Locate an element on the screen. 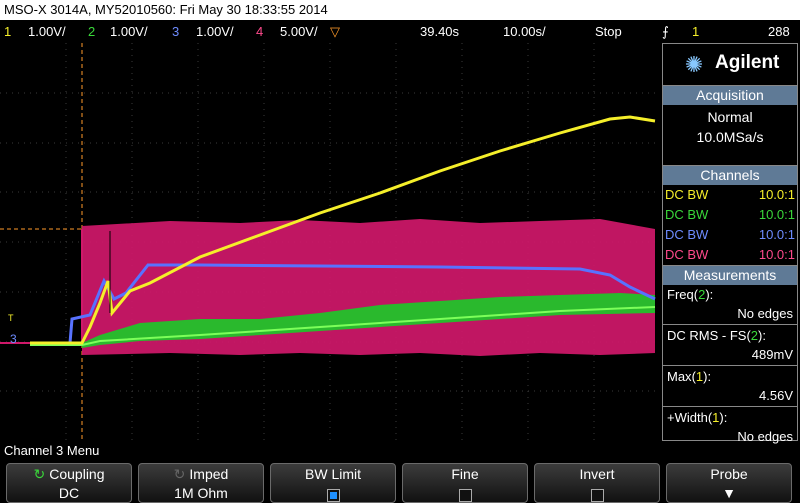 The width and height of the screenshot is (800, 503). channels-header: Channels is located at coordinates (730, 175).